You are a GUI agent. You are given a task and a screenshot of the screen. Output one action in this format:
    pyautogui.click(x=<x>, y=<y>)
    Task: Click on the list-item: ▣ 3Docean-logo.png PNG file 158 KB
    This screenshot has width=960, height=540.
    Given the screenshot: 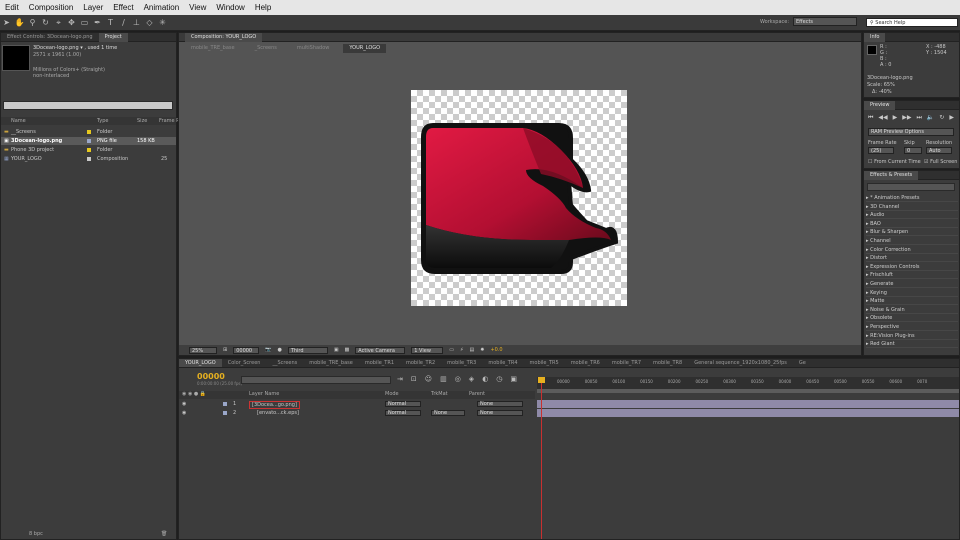 What is the action you would take?
    pyautogui.click(x=88, y=141)
    